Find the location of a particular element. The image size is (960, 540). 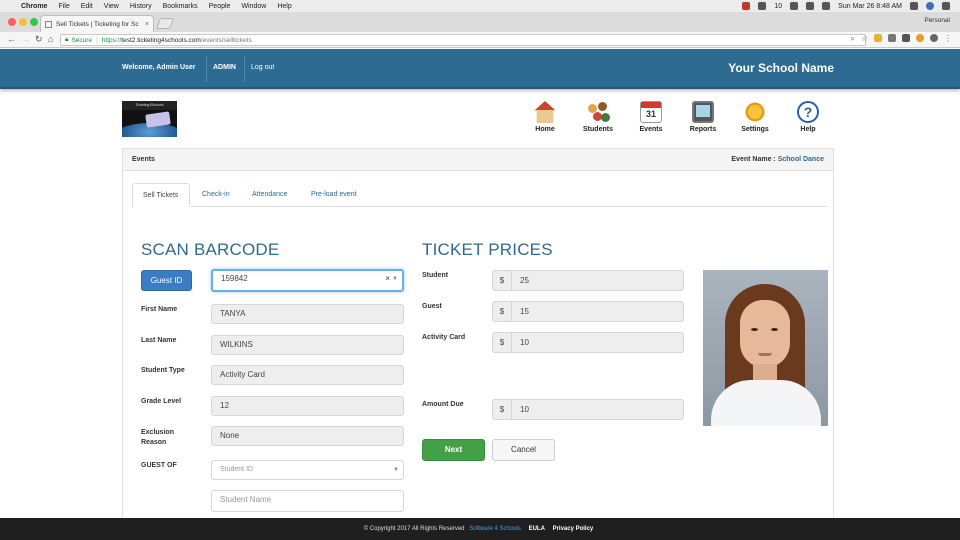

clock: Sun Mar 26 8:48 AM is located at coordinates (870, 6).